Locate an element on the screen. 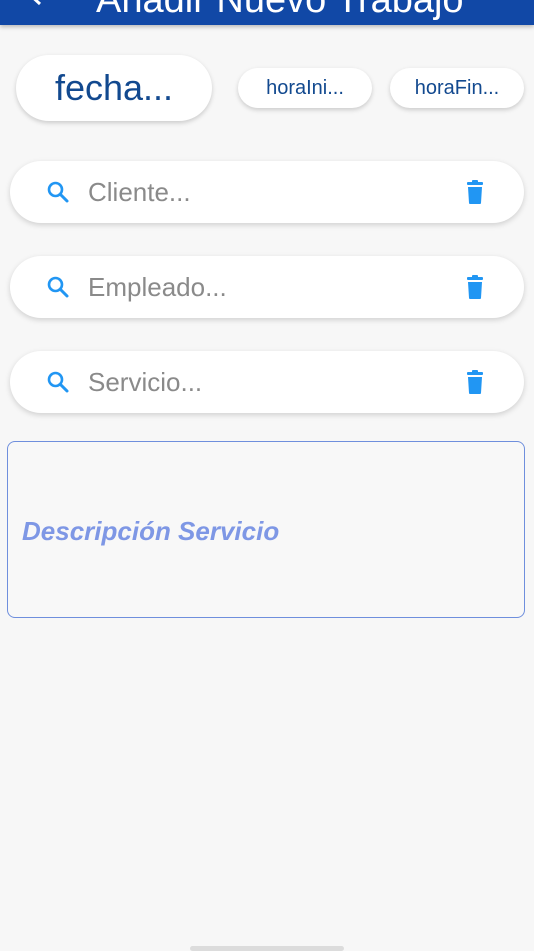  service-description-label: Descripción Servicio is located at coordinates (151, 531).